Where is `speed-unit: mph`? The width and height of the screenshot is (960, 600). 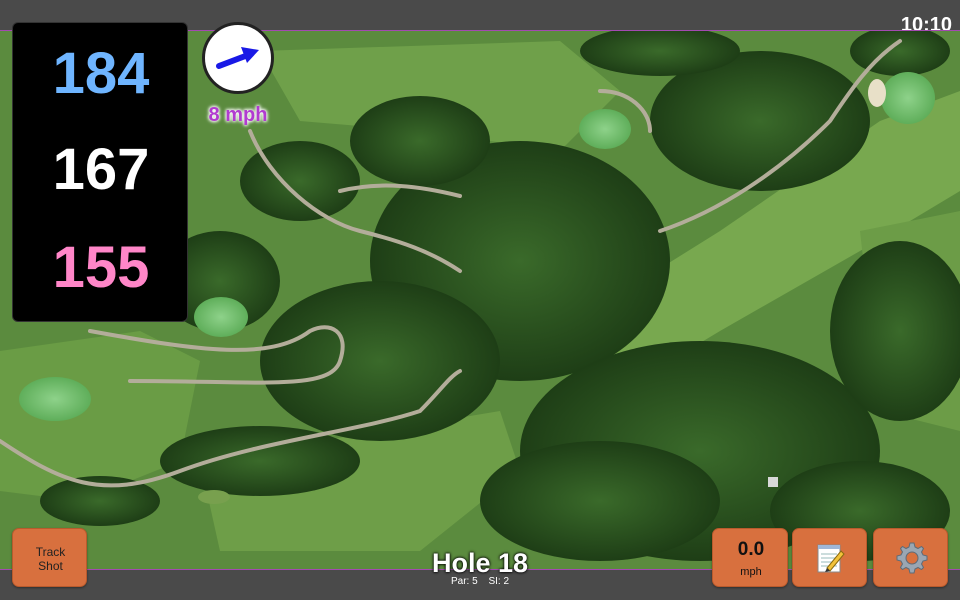 speed-unit: mph is located at coordinates (751, 572).